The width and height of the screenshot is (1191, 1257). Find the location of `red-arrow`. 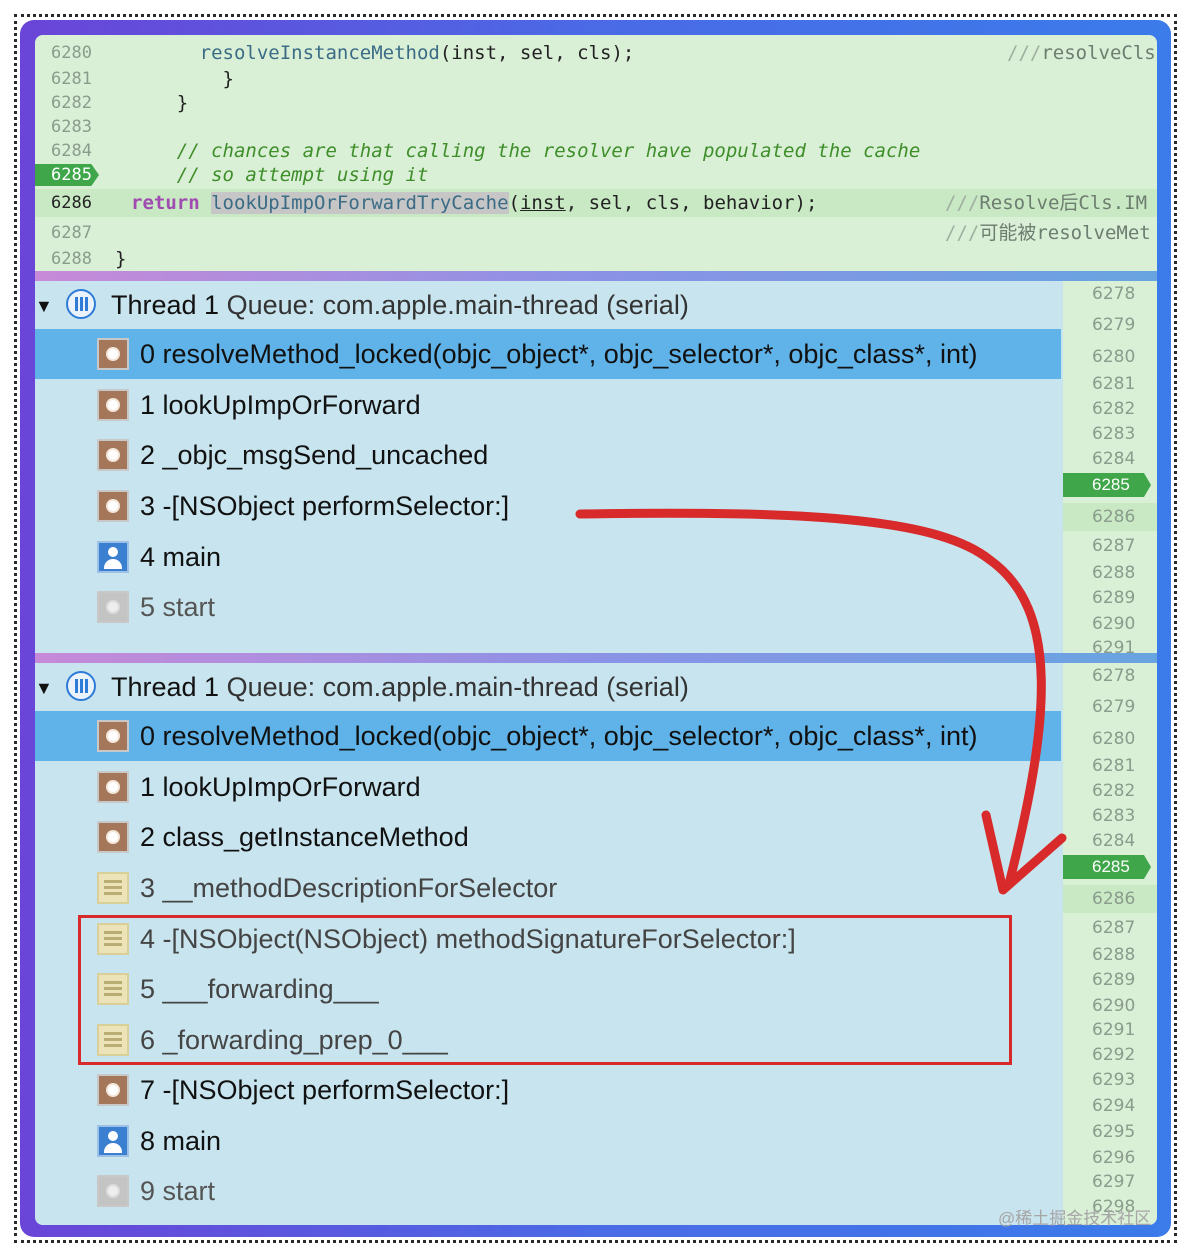

red-arrow is located at coordinates (821, 701).